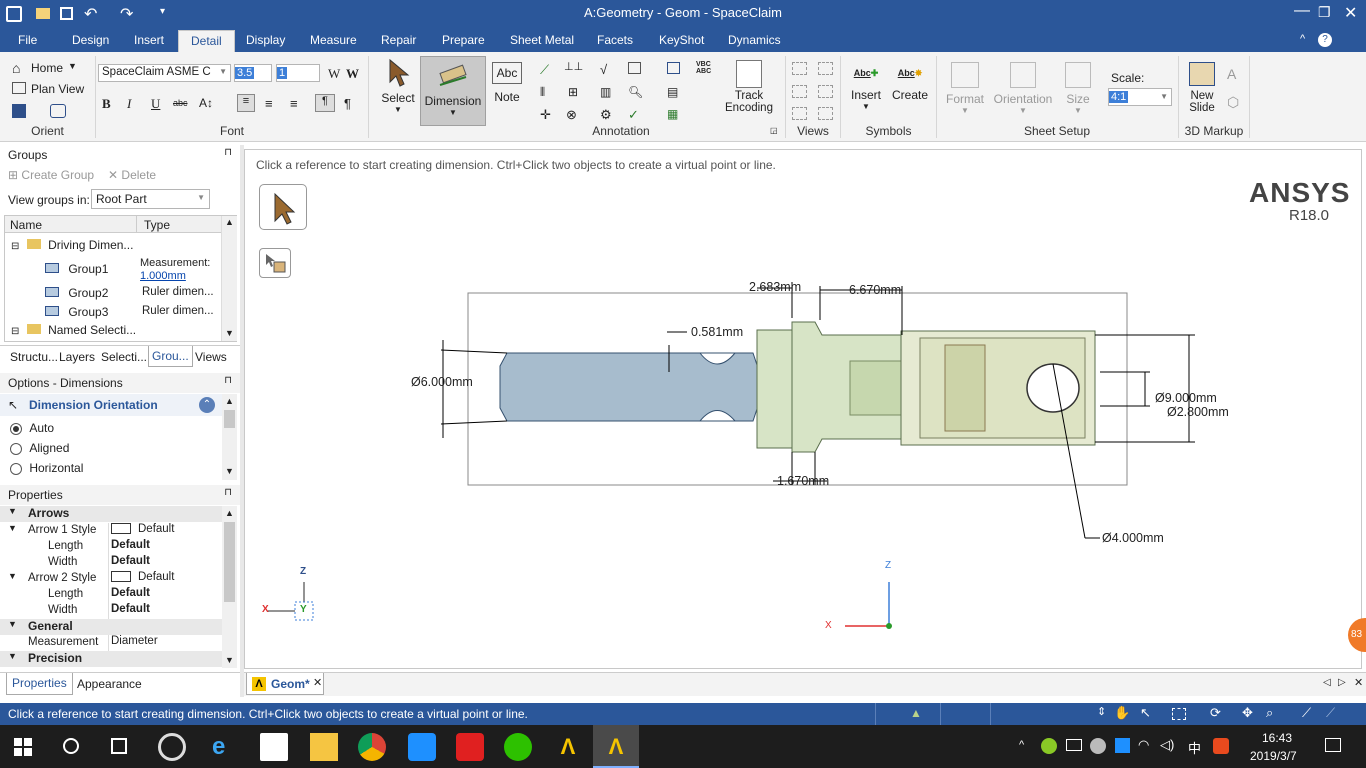 This screenshot has width=1366, height=768. Describe the element at coordinates (164, 643) in the screenshot. I see `prop-value: Diameter` at that location.